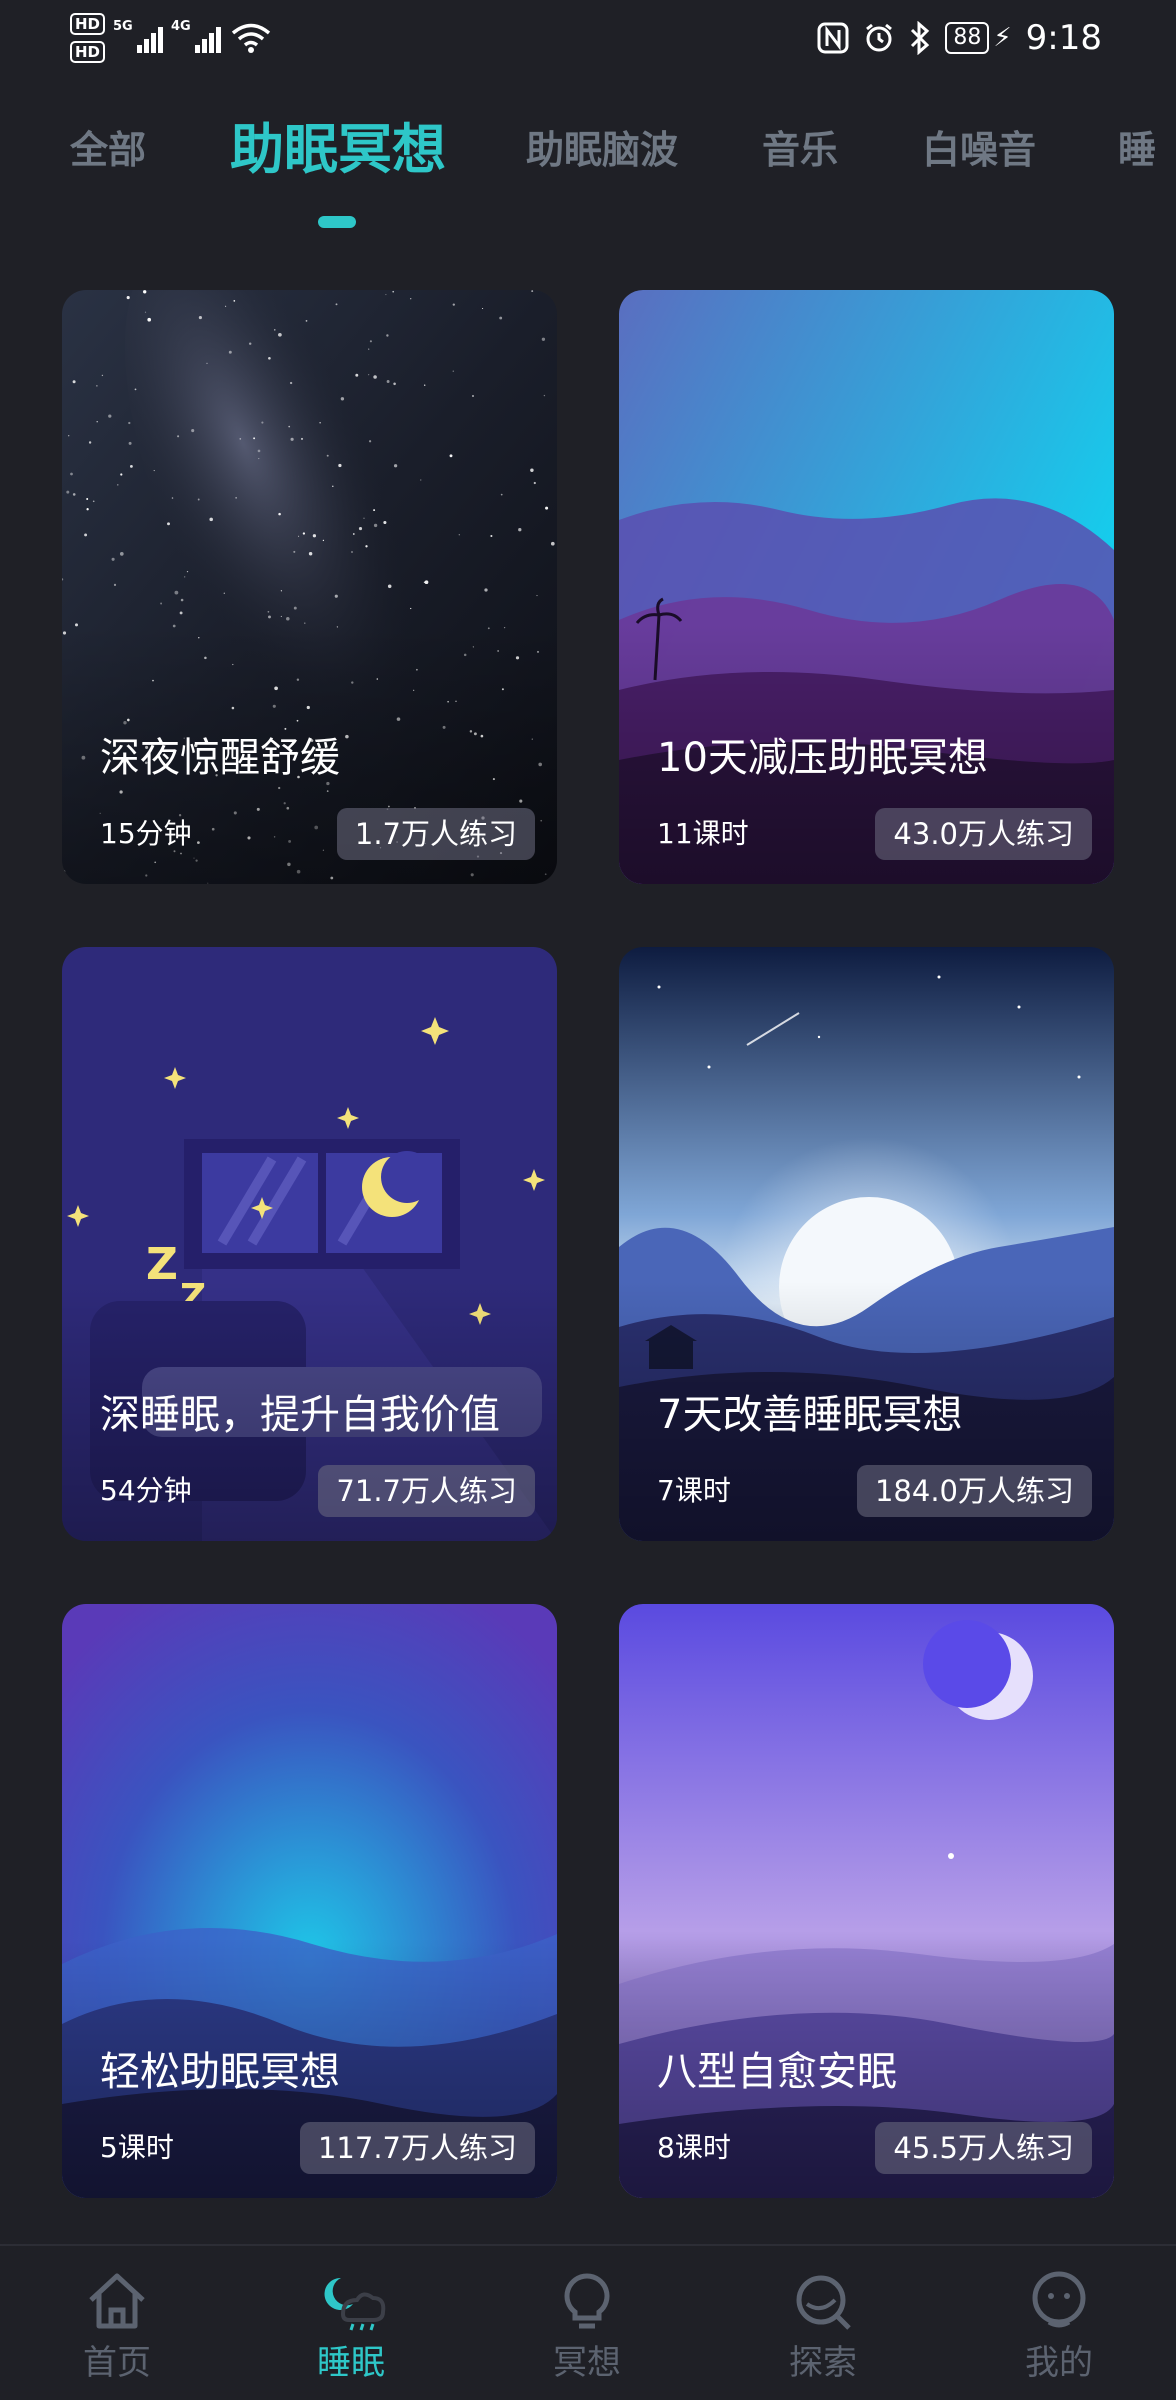 Image resolution: width=1176 pixels, height=2400 pixels. What do you see at coordinates (587, 2301) in the screenshot?
I see `meditation-bulb-icon` at bounding box center [587, 2301].